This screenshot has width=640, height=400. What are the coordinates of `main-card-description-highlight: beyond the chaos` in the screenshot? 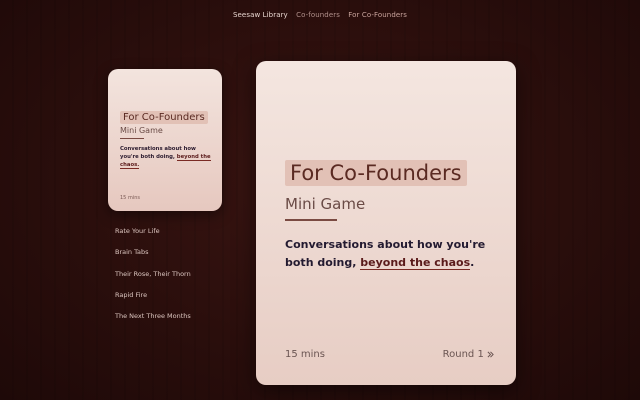 It's located at (415, 263).